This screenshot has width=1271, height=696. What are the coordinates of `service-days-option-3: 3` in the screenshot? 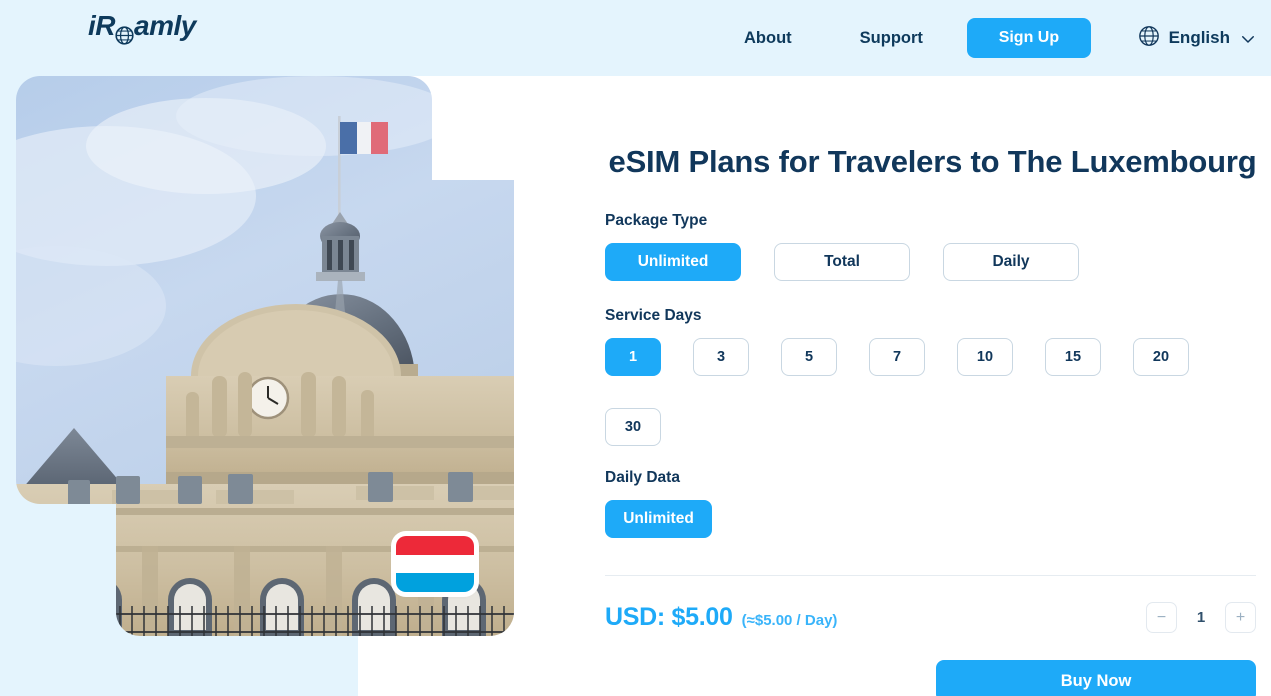 It's located at (721, 357).